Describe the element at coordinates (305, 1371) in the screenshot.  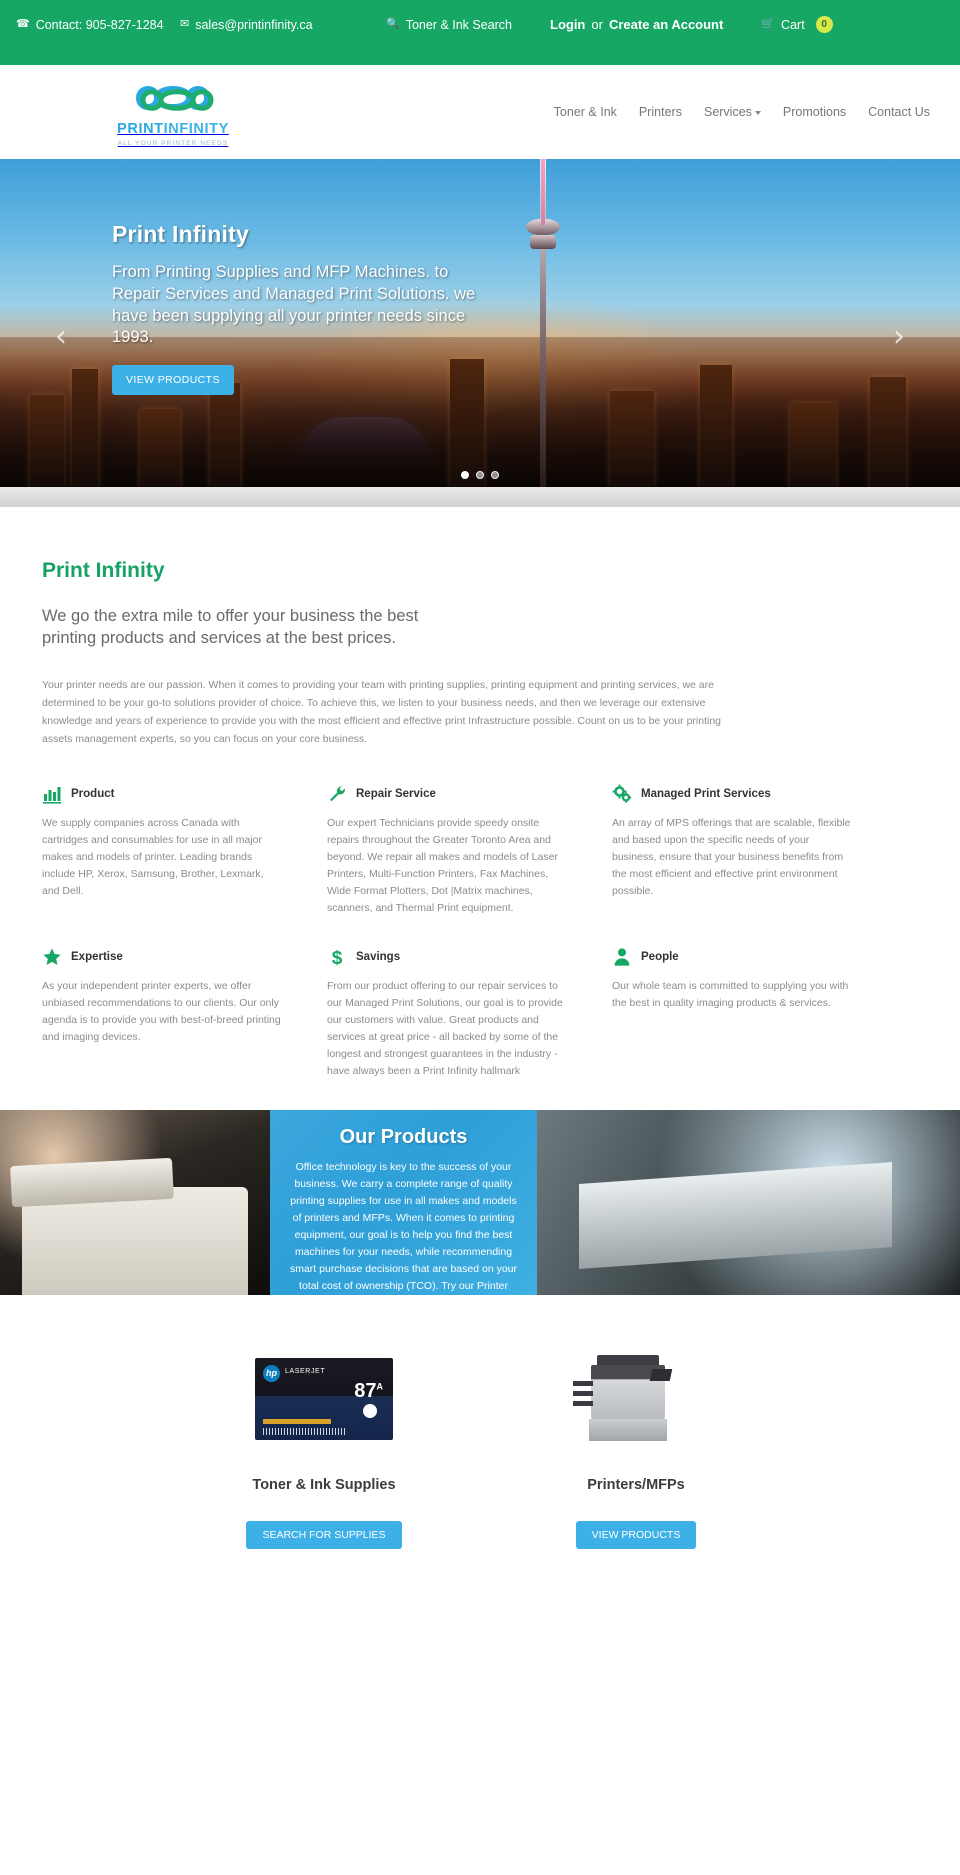
I see `product-line-label: LASERJET` at that location.